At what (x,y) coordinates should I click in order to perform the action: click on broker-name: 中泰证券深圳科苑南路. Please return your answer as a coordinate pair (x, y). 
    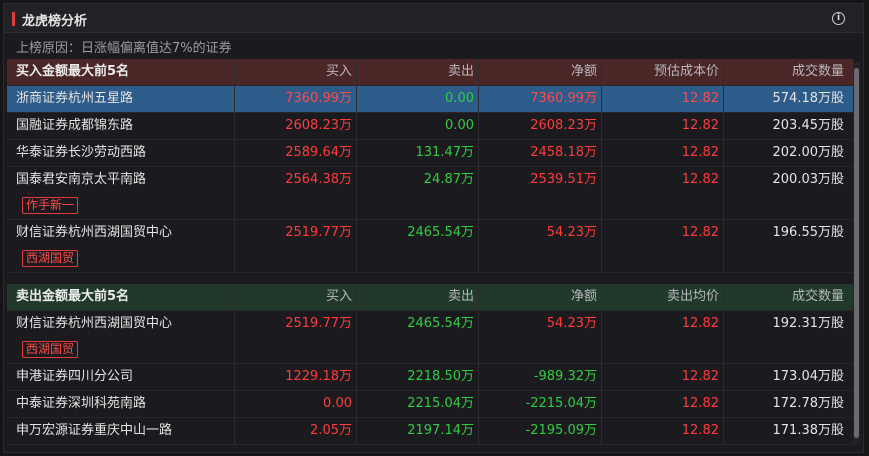
    Looking at the image, I should click on (81, 403).